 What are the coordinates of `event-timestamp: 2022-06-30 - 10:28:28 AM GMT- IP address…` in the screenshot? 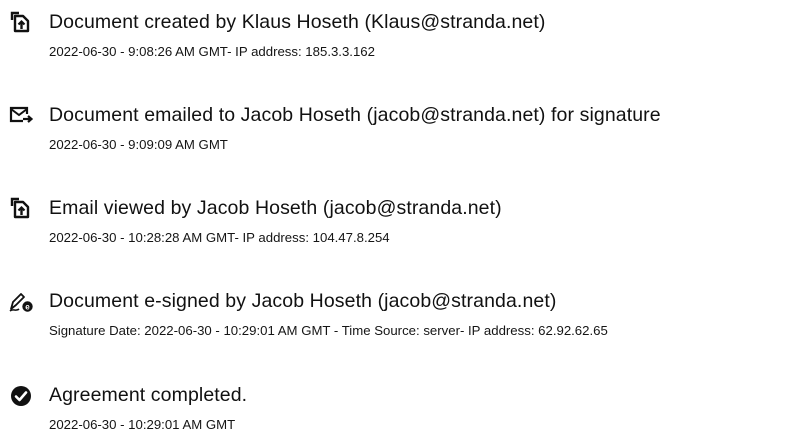 It's located at (219, 237).